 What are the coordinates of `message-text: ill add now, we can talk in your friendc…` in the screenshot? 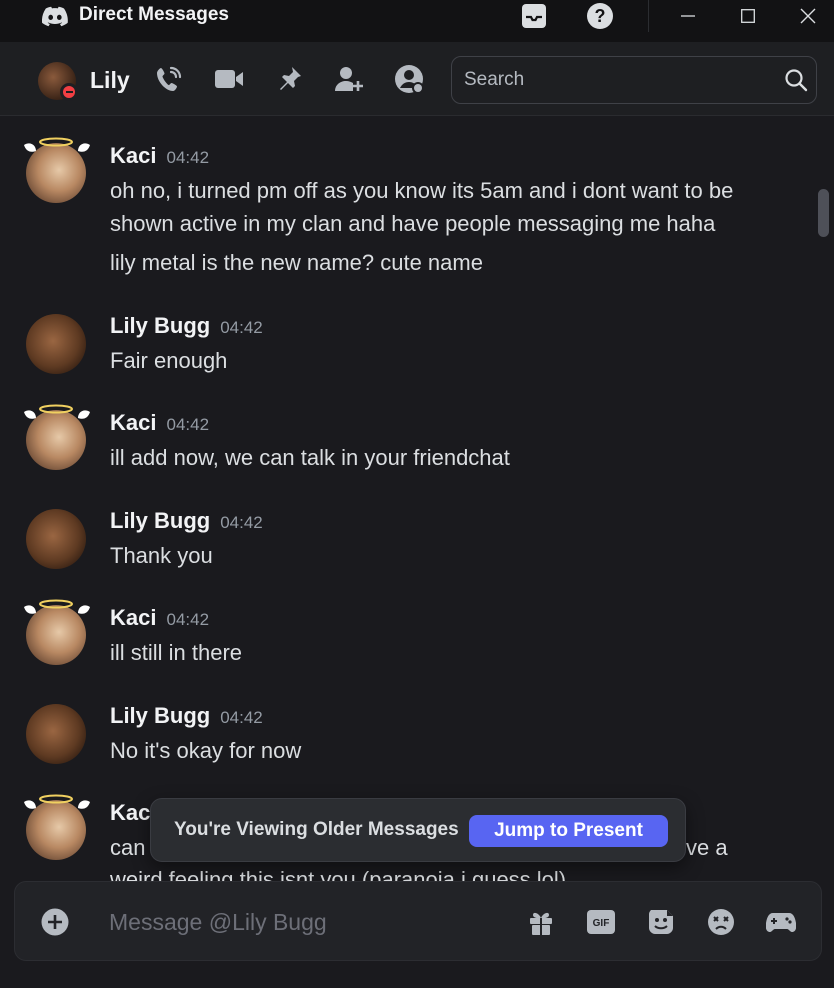 It's located at (310, 457).